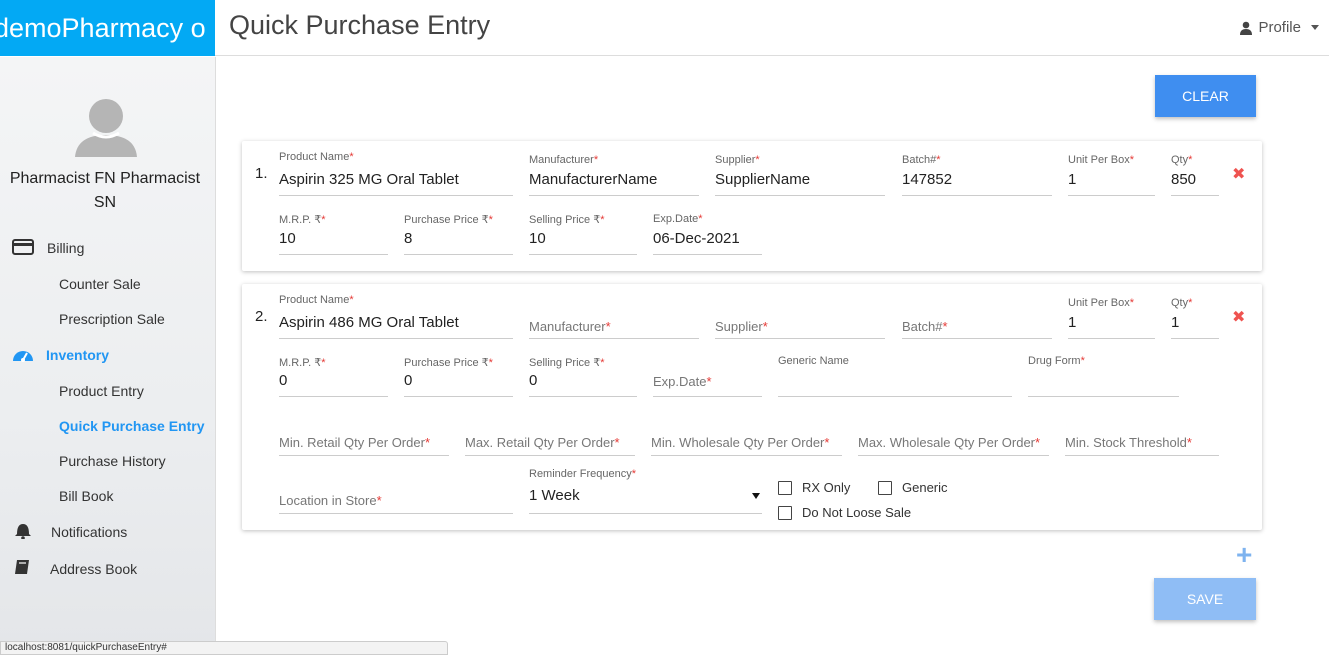  Describe the element at coordinates (287, 238) in the screenshot. I see `mrp-value: 10` at that location.